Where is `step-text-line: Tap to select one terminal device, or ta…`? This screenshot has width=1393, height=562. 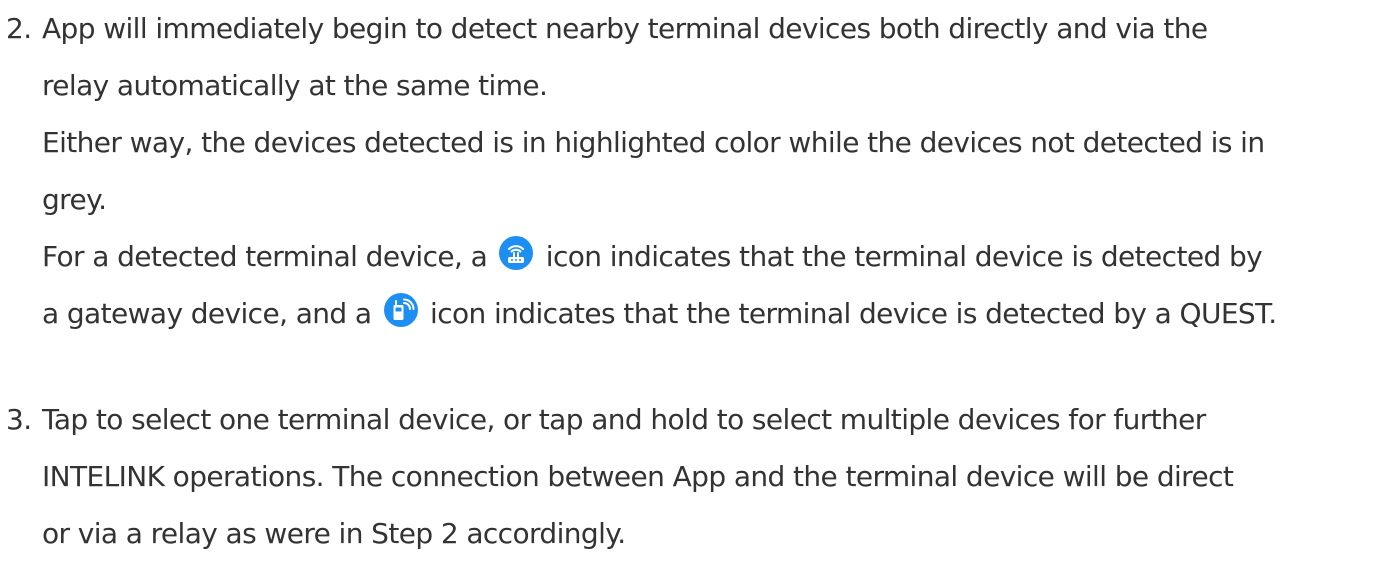 step-text-line: Tap to select one terminal device, or ta… is located at coordinates (624, 419).